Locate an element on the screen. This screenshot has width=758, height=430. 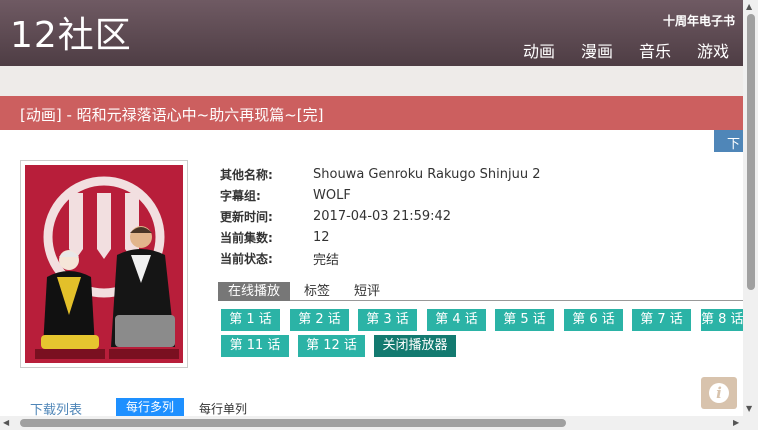
main-nav: 动画 漫画 音乐 游戏 is located at coordinates (626, 50).